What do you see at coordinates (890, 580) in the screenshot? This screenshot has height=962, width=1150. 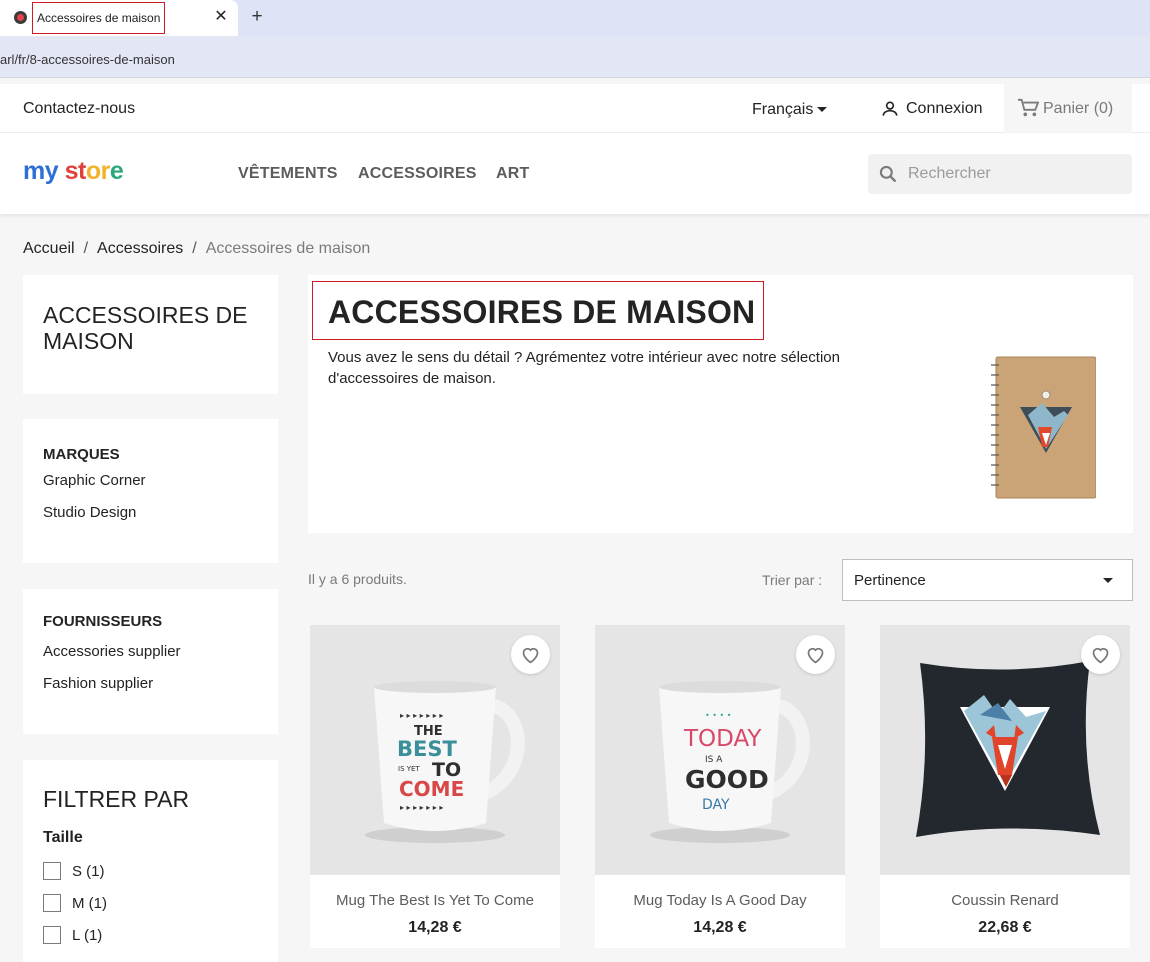 I see `sort-value: Pertinence` at bounding box center [890, 580].